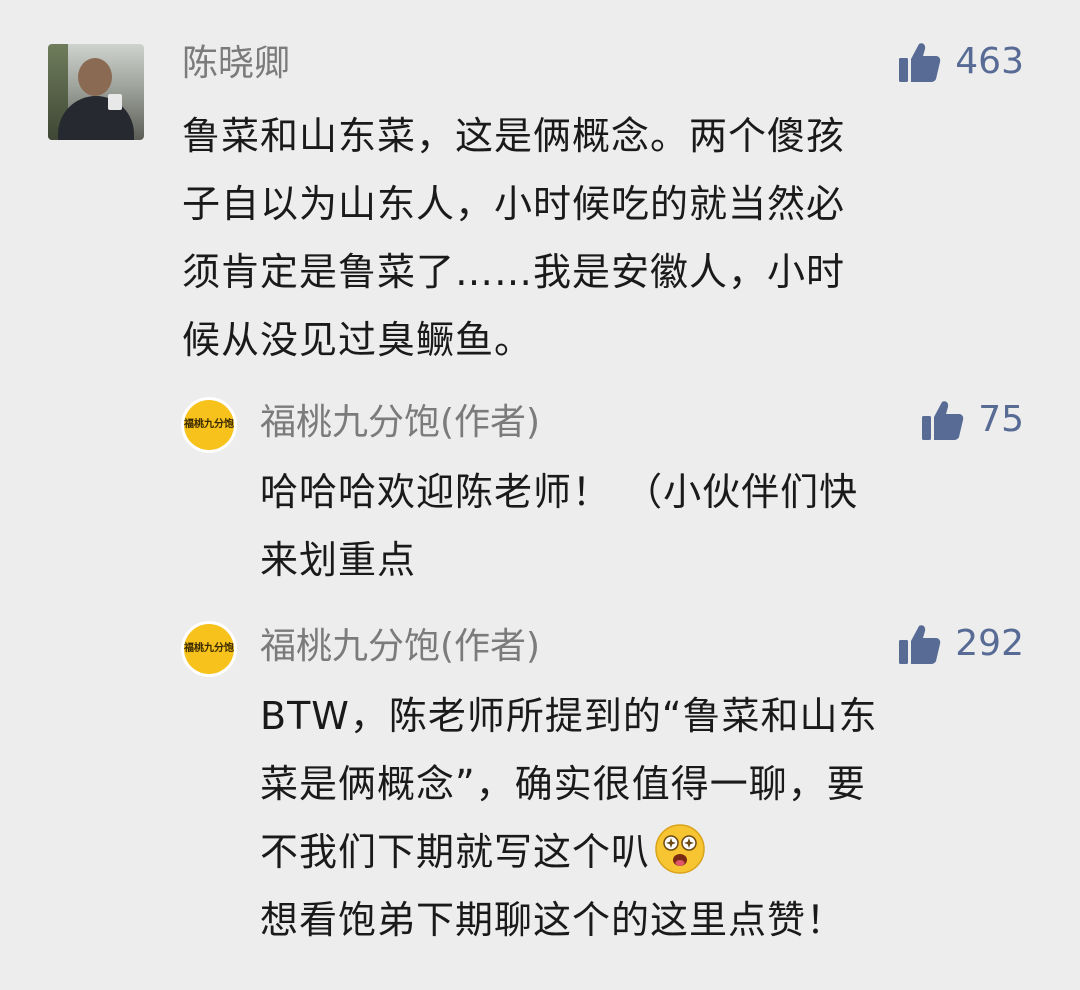 This screenshot has height=990, width=1080. What do you see at coordinates (236, 64) in the screenshot?
I see `comment-author: 陈晓卿` at bounding box center [236, 64].